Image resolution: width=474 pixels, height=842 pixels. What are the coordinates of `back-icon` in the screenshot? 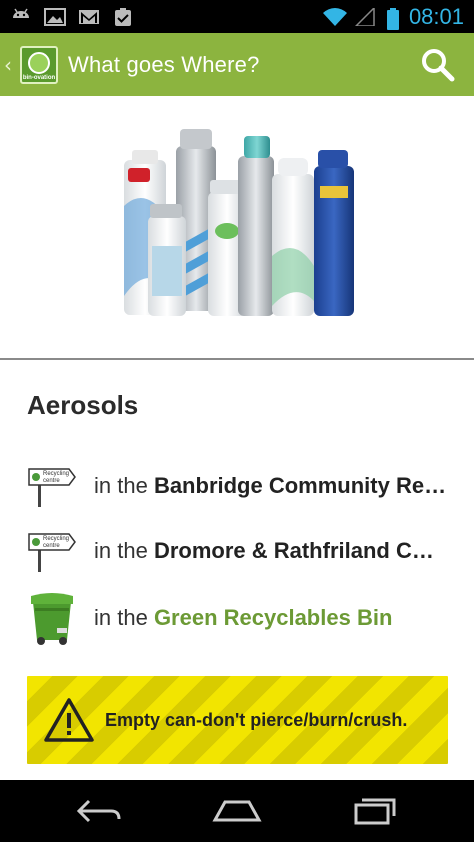 It's located at (99, 811).